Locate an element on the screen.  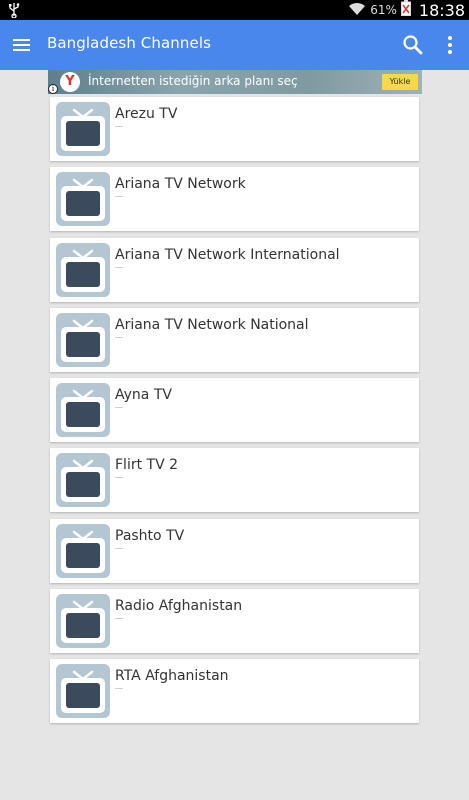
search-icon is located at coordinates (413, 45).